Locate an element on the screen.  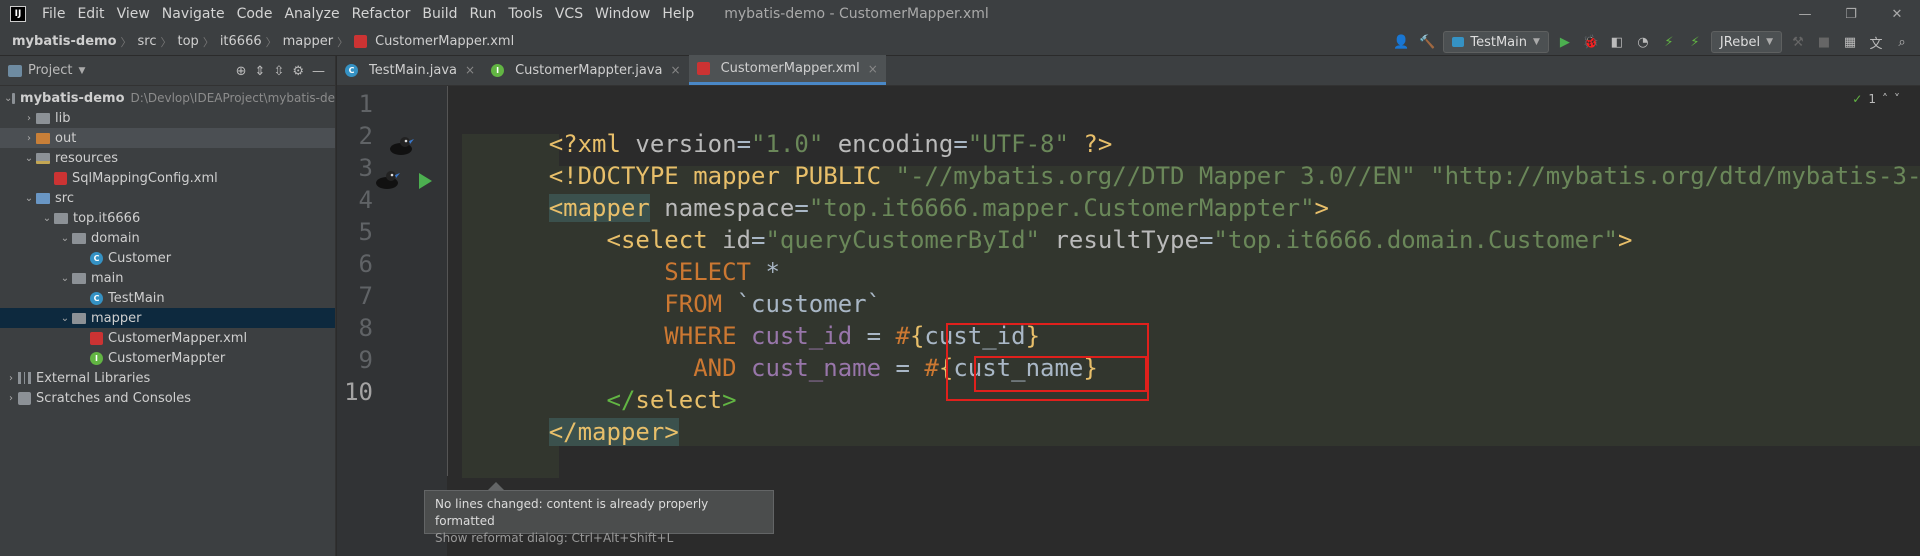
menu-edit: Edit is located at coordinates (90, 14).